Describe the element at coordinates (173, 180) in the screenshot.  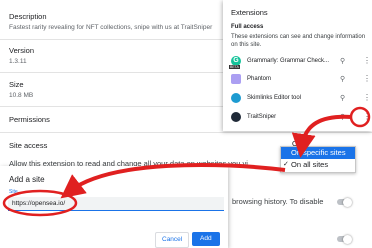
I see `arrow-to-input` at that location.